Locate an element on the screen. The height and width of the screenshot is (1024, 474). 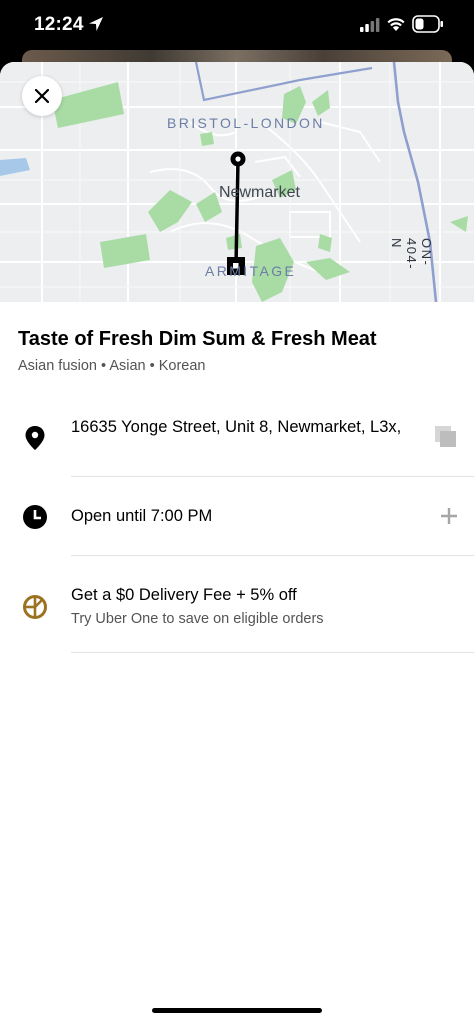
home-indicator is located at coordinates (237, 1010).